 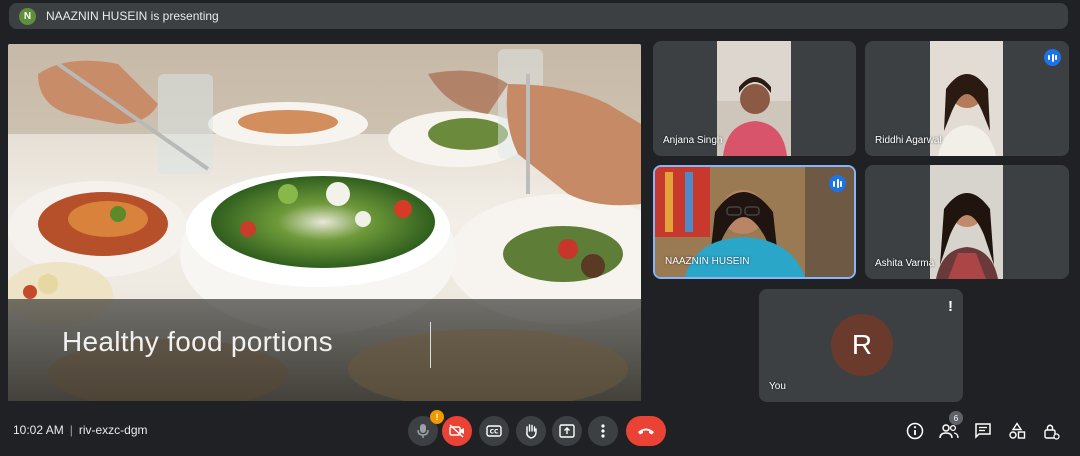 I want to click on self-avatar: R, so click(x=862, y=345).